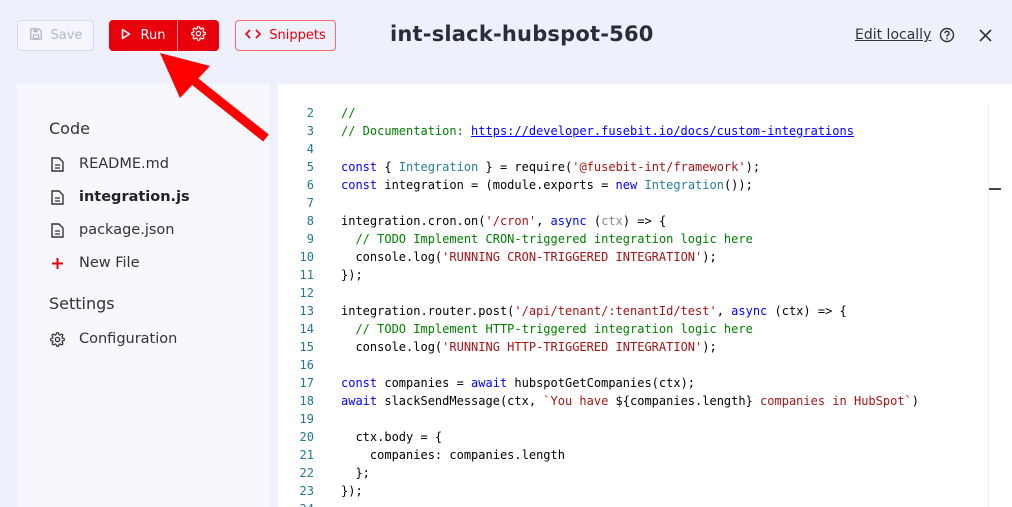  I want to click on line-number: 20, so click(306, 437).